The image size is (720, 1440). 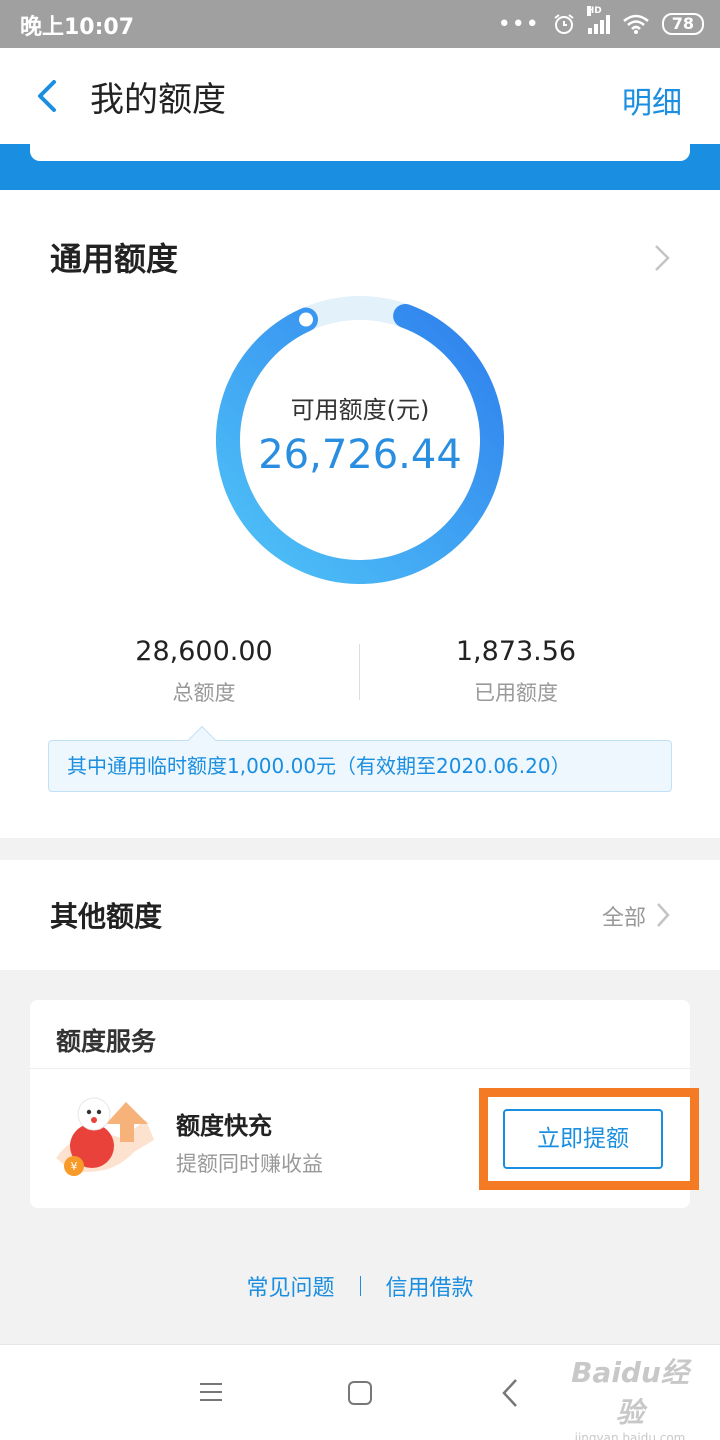 I want to click on system-nav-bar: Baidu经验 jingyan.baidu.com, so click(x=360, y=1392).